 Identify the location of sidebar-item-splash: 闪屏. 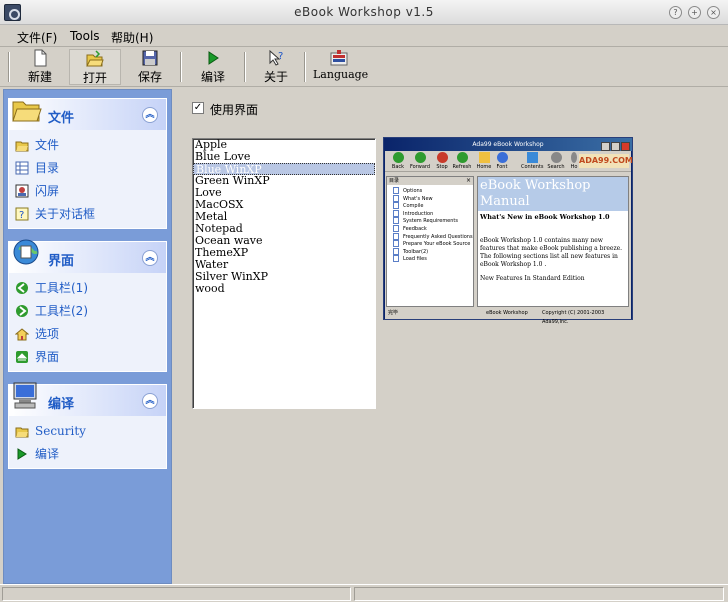
(87, 191).